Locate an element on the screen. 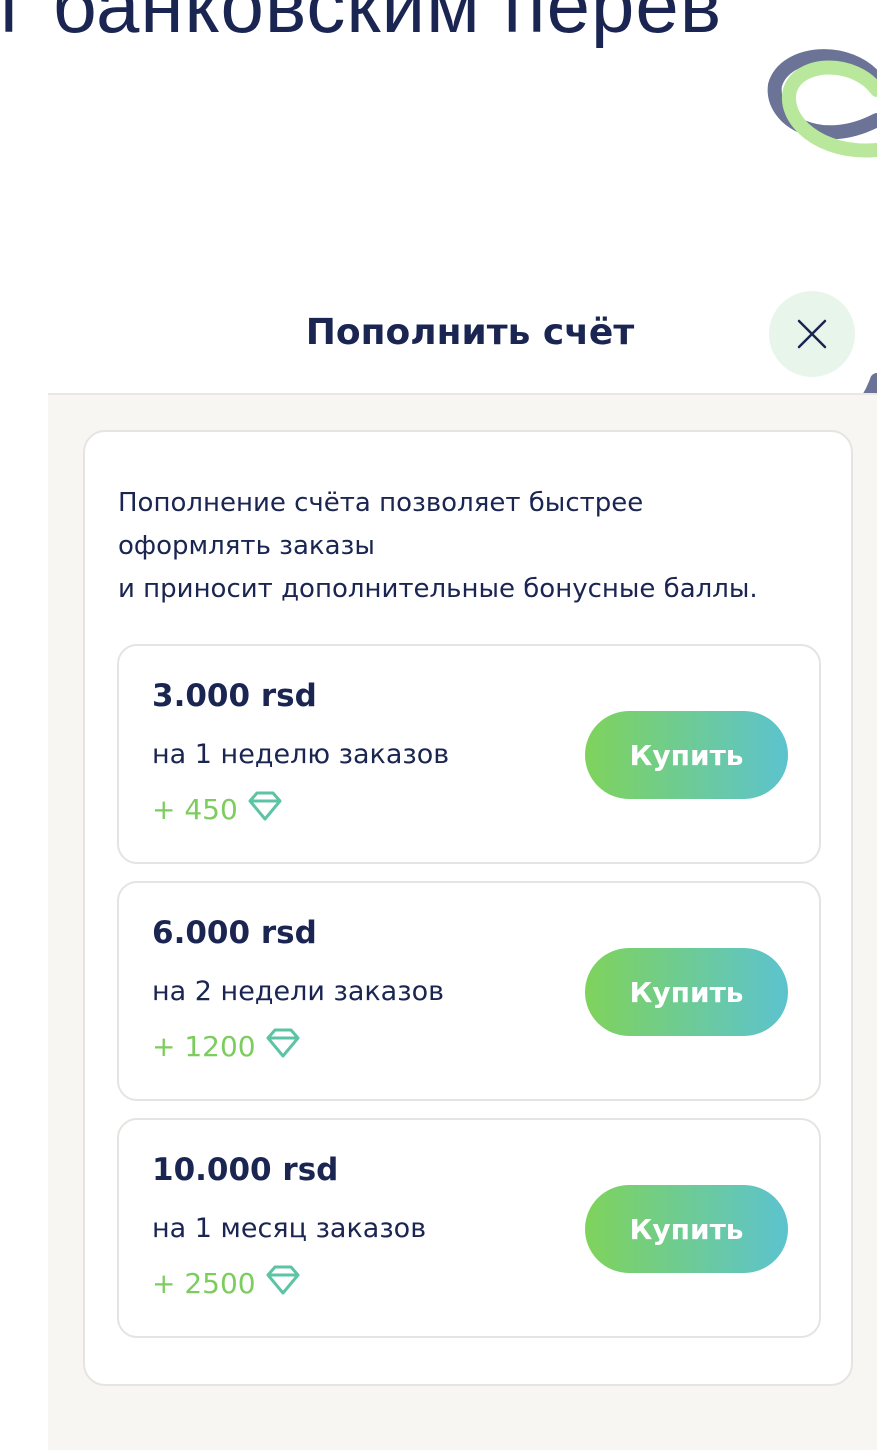 The width and height of the screenshot is (877, 1450). background-headline: г банковским перев is located at coordinates (361, 24).